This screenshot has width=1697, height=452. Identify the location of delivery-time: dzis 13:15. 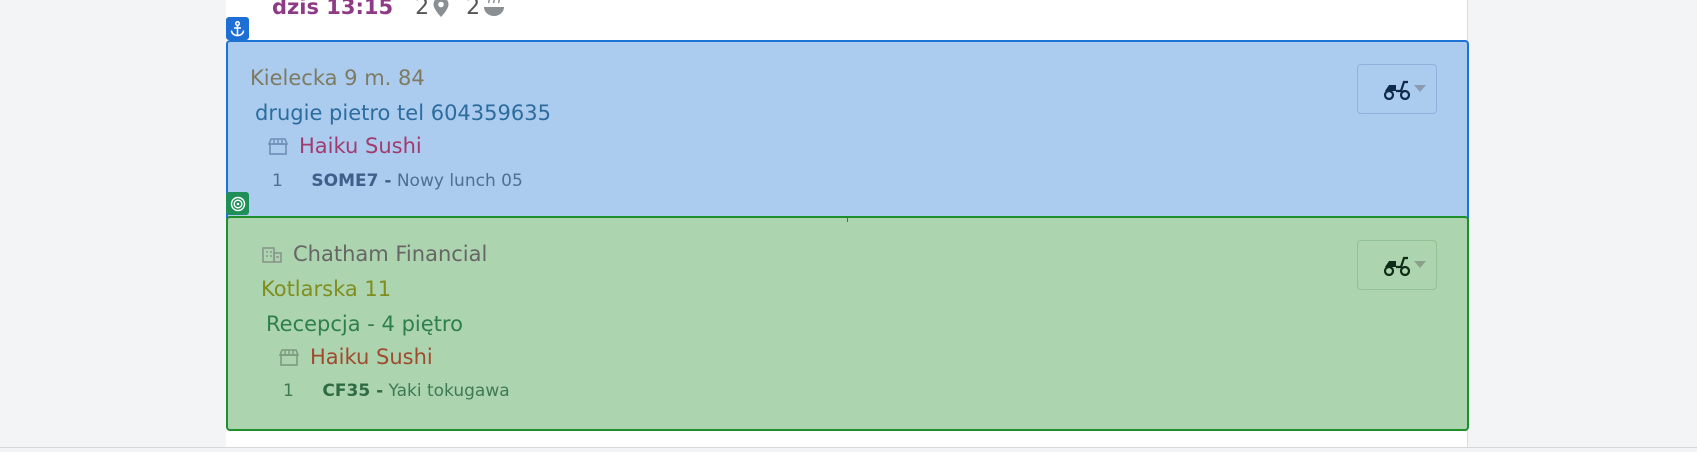
(333, 9).